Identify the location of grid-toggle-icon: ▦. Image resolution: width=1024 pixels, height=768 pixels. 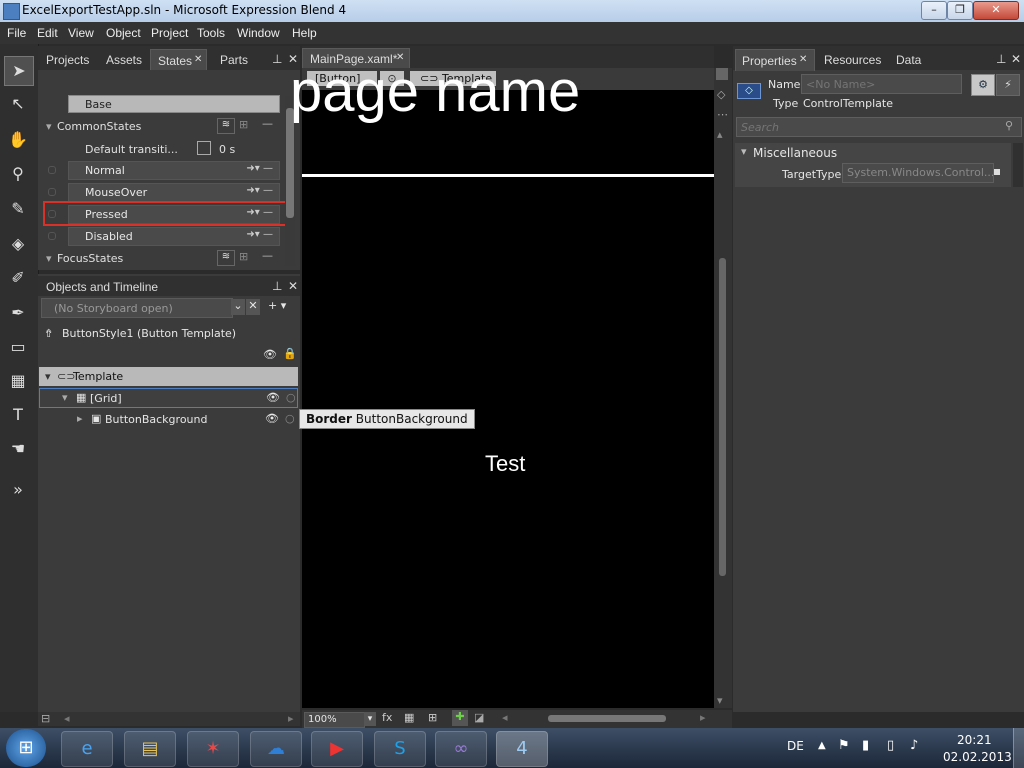
(409, 717).